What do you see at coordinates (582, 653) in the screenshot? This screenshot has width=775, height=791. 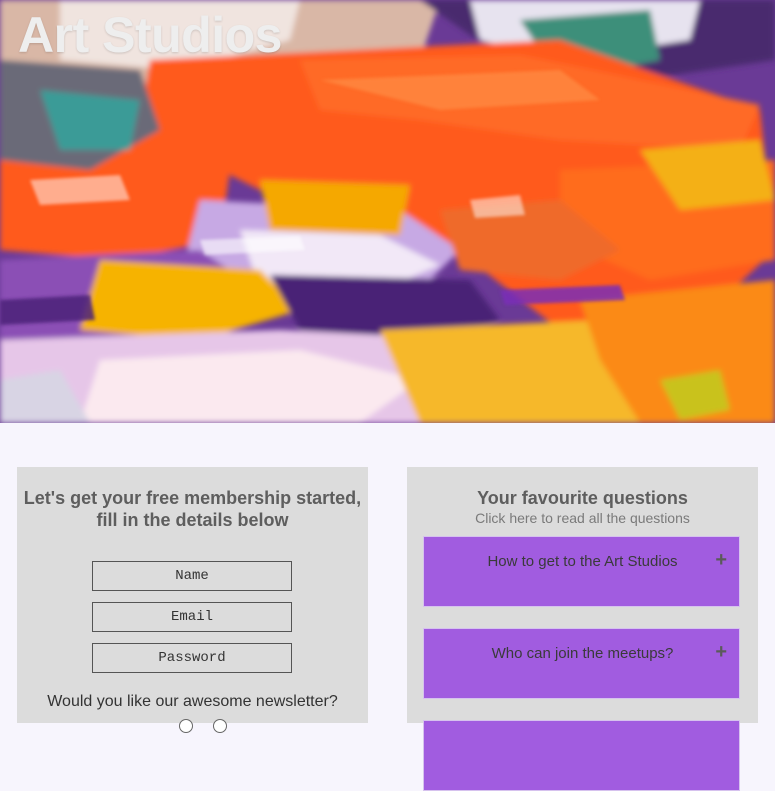 I see `faq-question: Who can join the meetups?` at bounding box center [582, 653].